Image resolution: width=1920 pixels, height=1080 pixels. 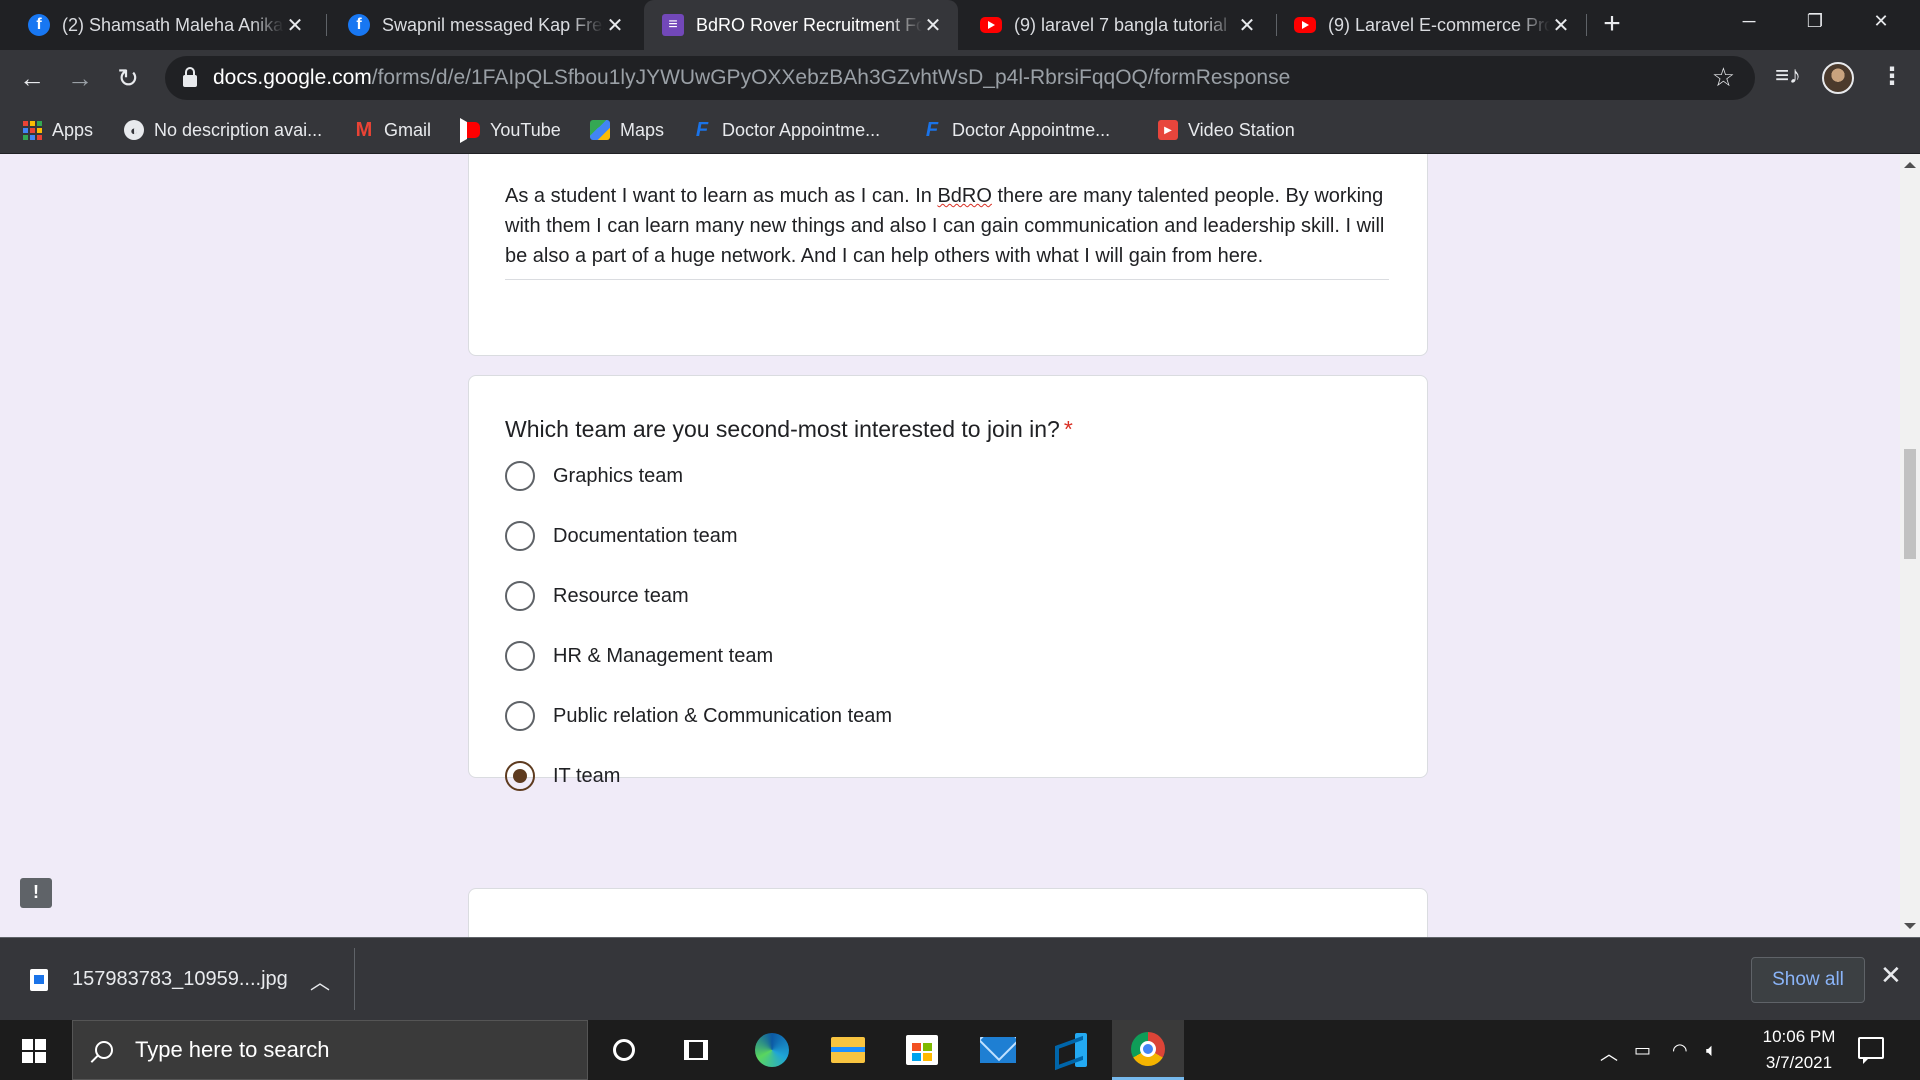 I want to click on option-documentation-team: Documentation team, so click(x=621, y=536).